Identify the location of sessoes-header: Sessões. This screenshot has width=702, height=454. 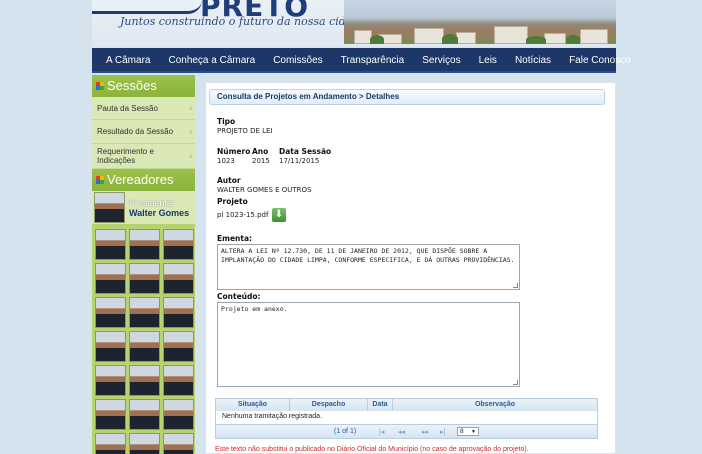
(143, 86).